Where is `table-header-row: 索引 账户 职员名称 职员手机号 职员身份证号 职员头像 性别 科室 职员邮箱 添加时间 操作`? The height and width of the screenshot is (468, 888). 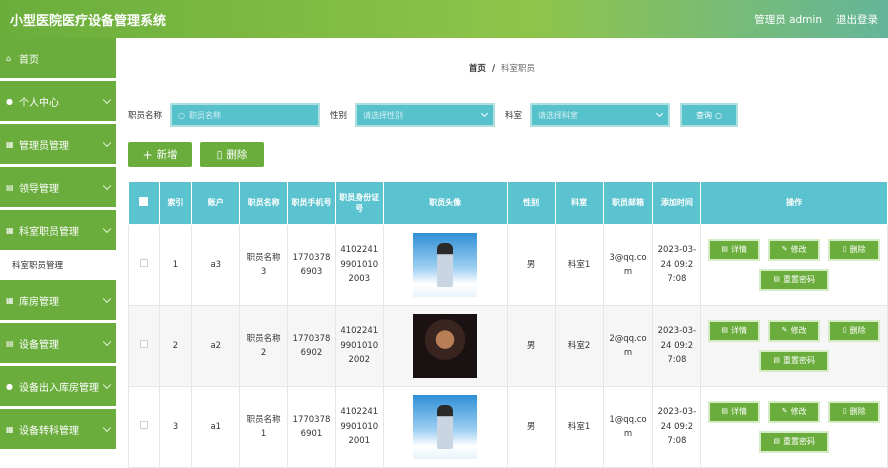
table-header-row: 索引 账户 职员名称 职员手机号 职员身份证号 职员头像 性别 科室 职员邮箱 添加时间 操作 is located at coordinates (508, 203).